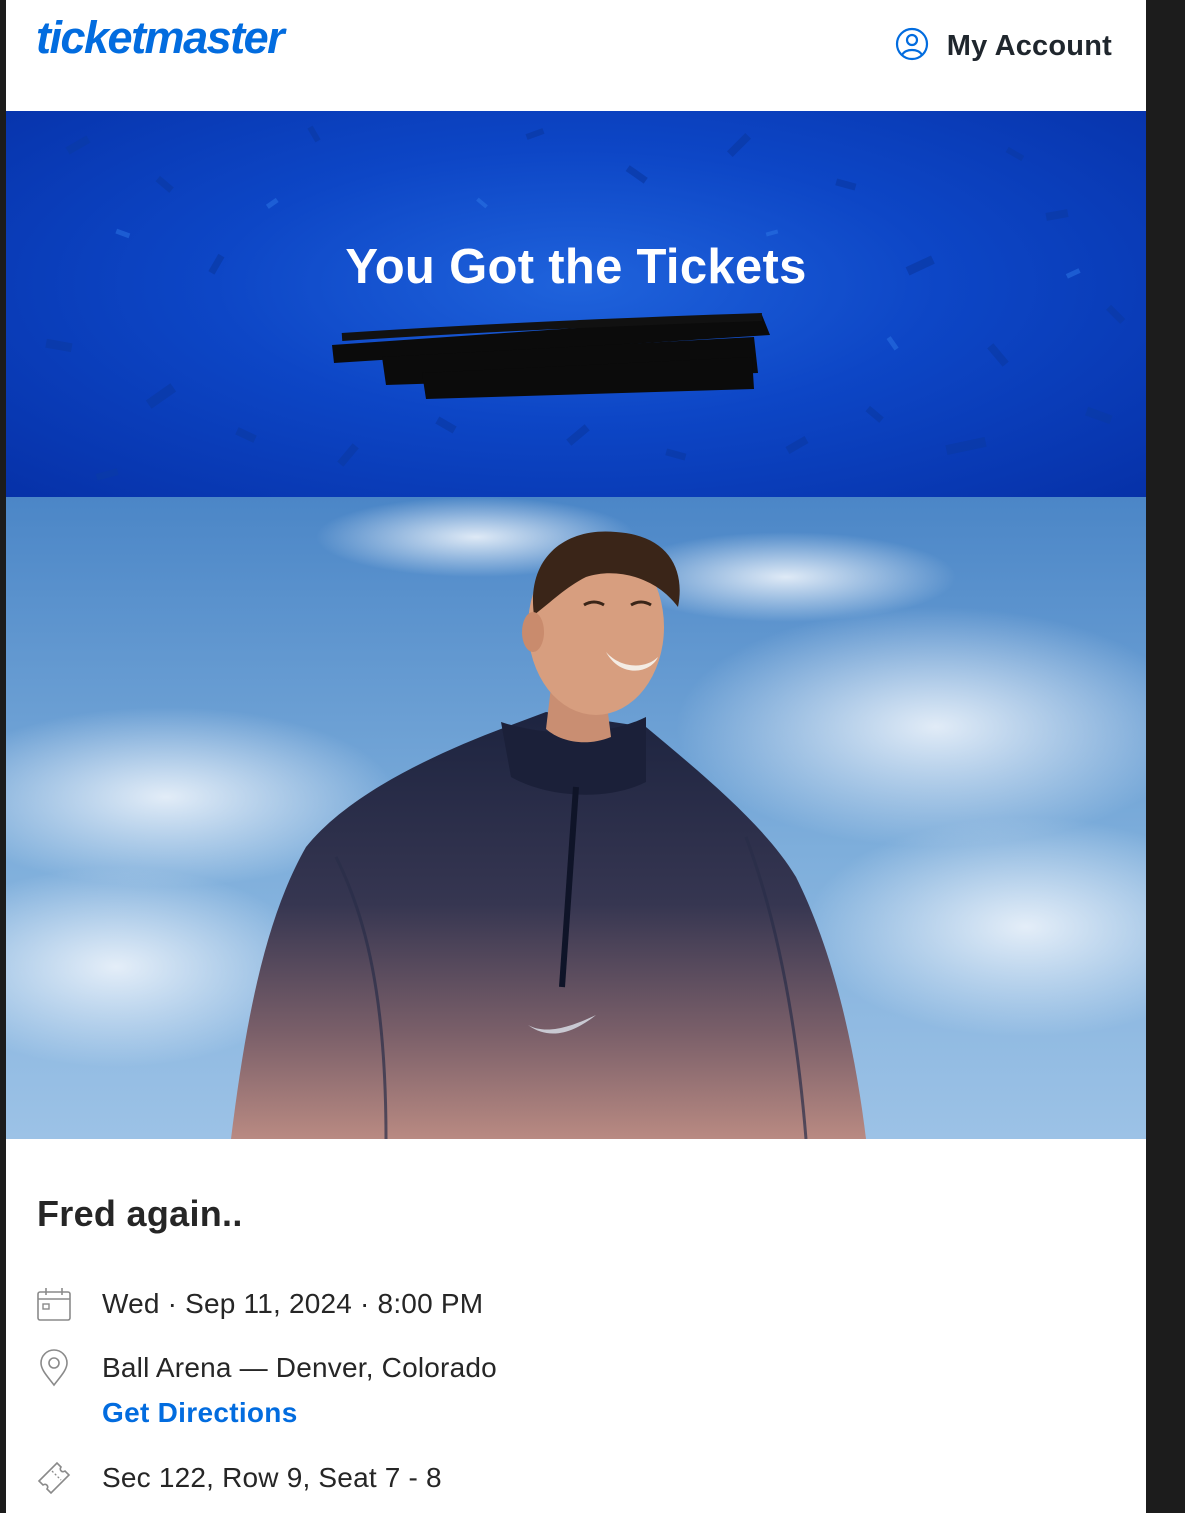  I want to click on get-directions-link: Get Directions, so click(200, 1413).